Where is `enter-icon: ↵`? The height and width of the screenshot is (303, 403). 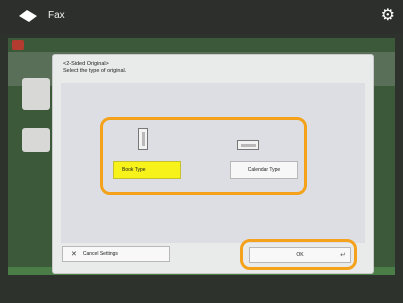 enter-icon: ↵ is located at coordinates (343, 255).